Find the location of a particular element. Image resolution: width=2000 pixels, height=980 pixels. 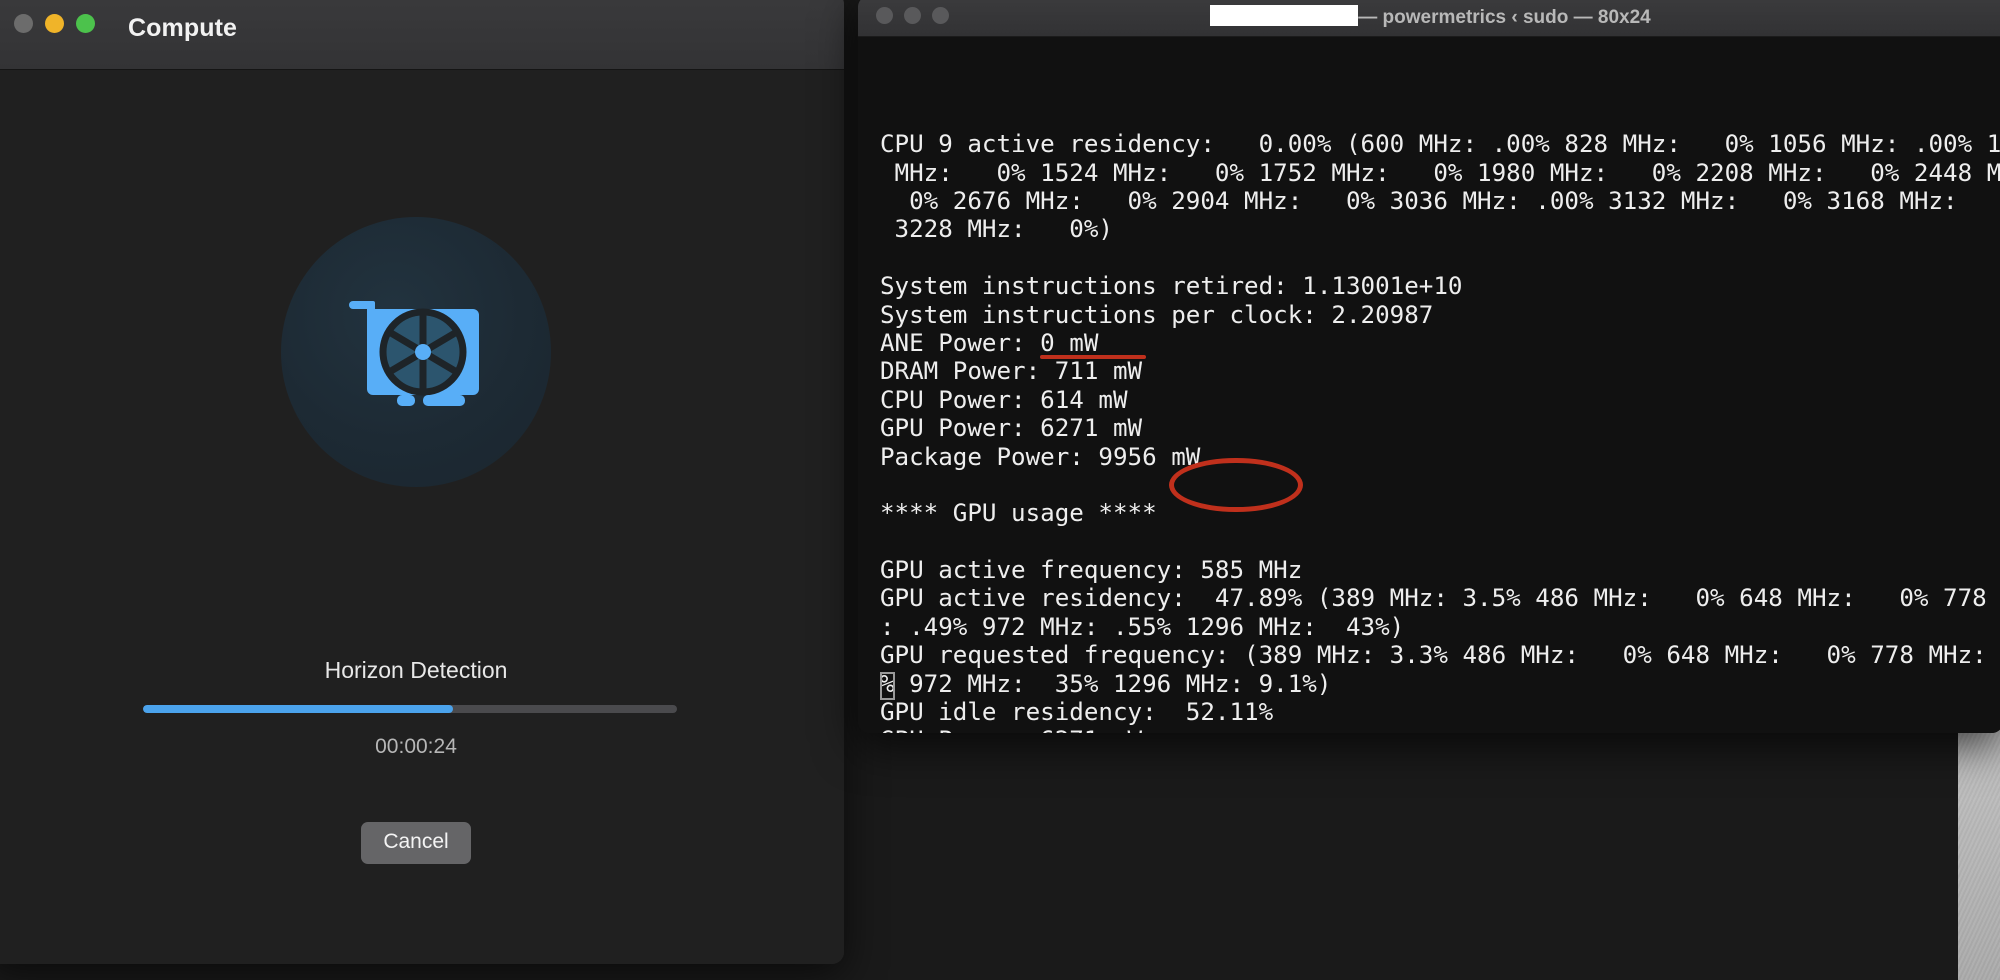

maximize-button-icon is located at coordinates (85, 23).